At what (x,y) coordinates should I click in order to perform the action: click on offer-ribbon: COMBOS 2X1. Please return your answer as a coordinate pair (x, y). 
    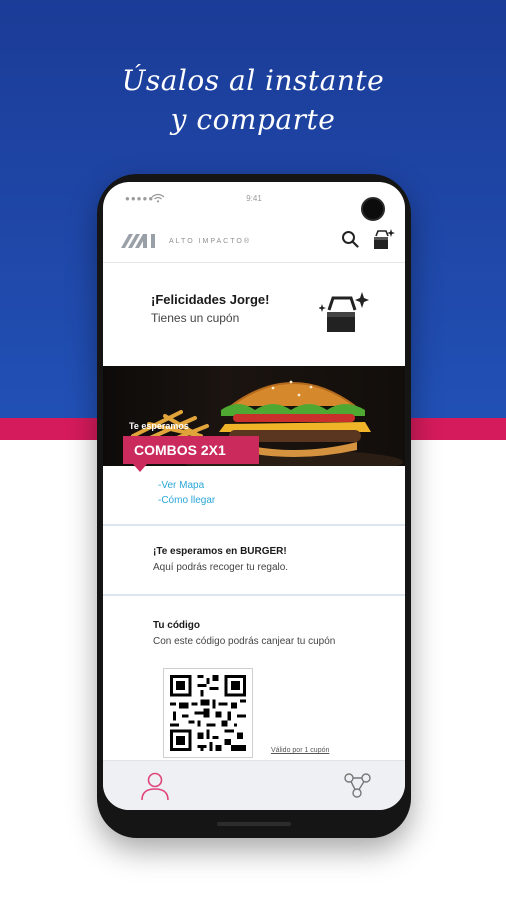
    Looking at the image, I should click on (191, 450).